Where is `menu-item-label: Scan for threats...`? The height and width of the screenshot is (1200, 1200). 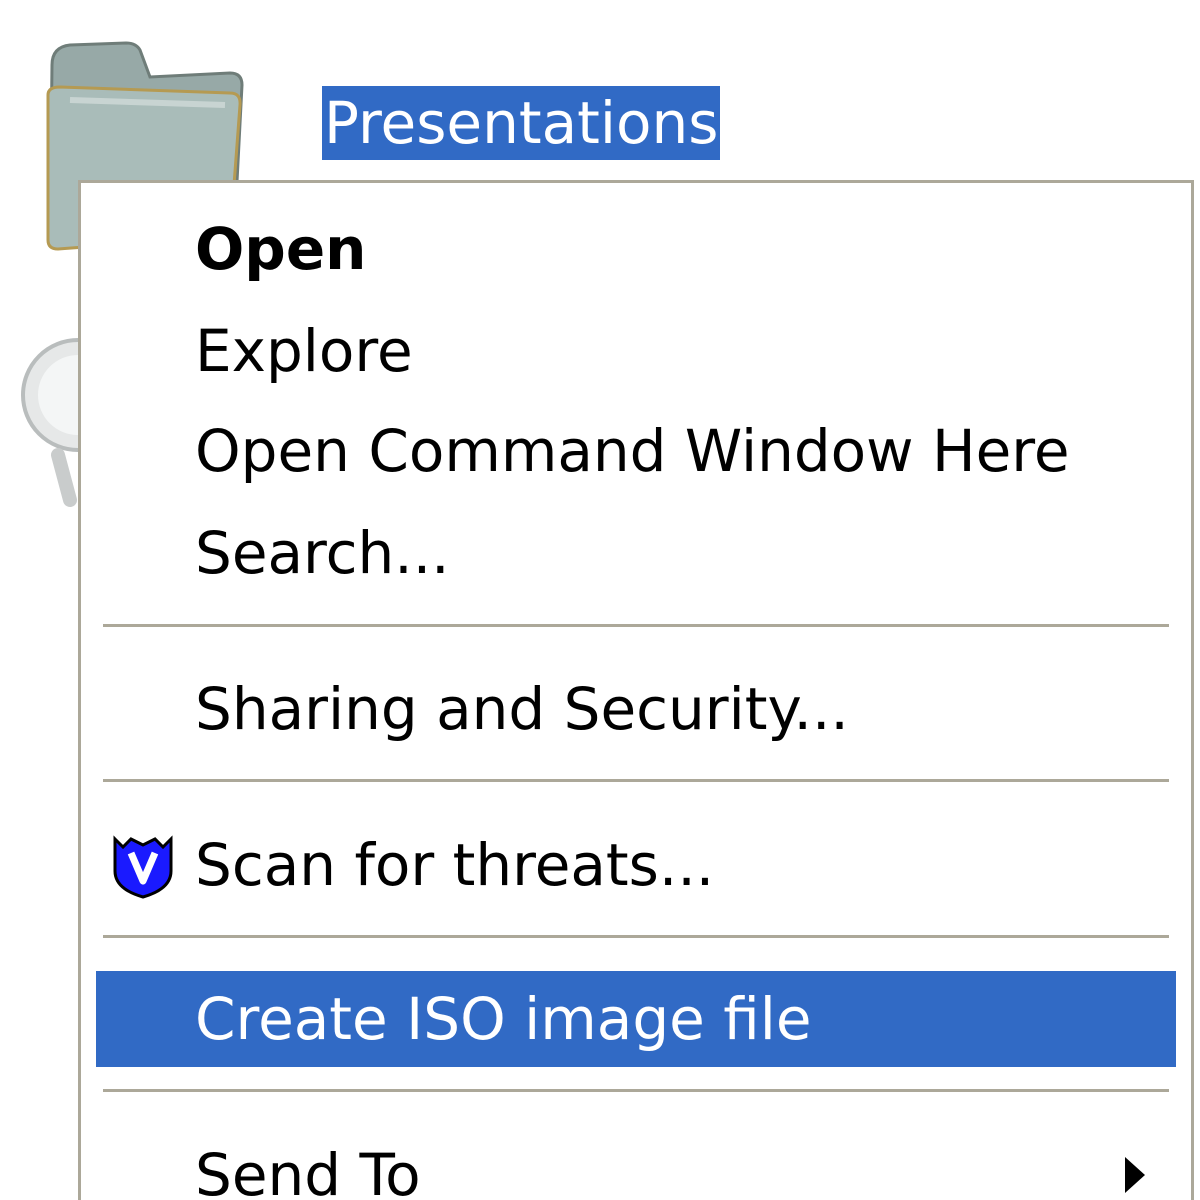 menu-item-label: Scan for threats... is located at coordinates (455, 865).